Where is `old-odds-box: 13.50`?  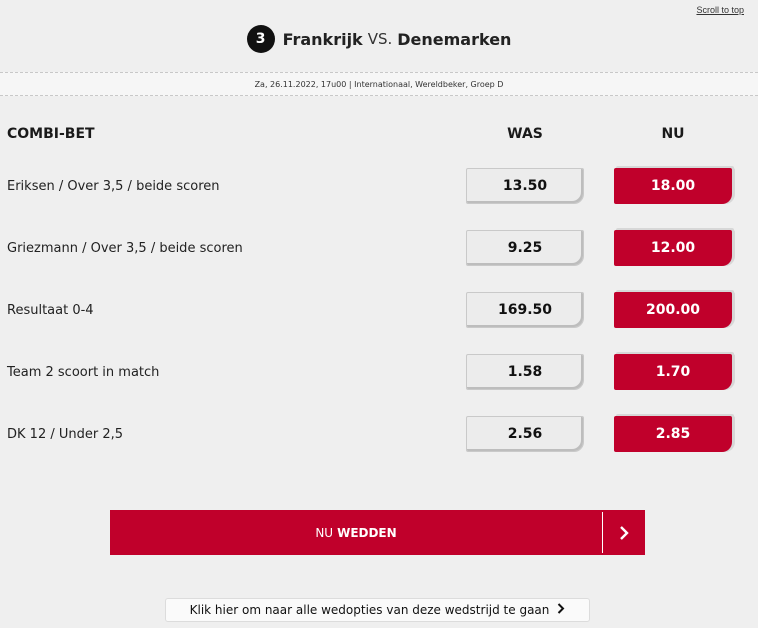
old-odds-box: 13.50 is located at coordinates (525, 186).